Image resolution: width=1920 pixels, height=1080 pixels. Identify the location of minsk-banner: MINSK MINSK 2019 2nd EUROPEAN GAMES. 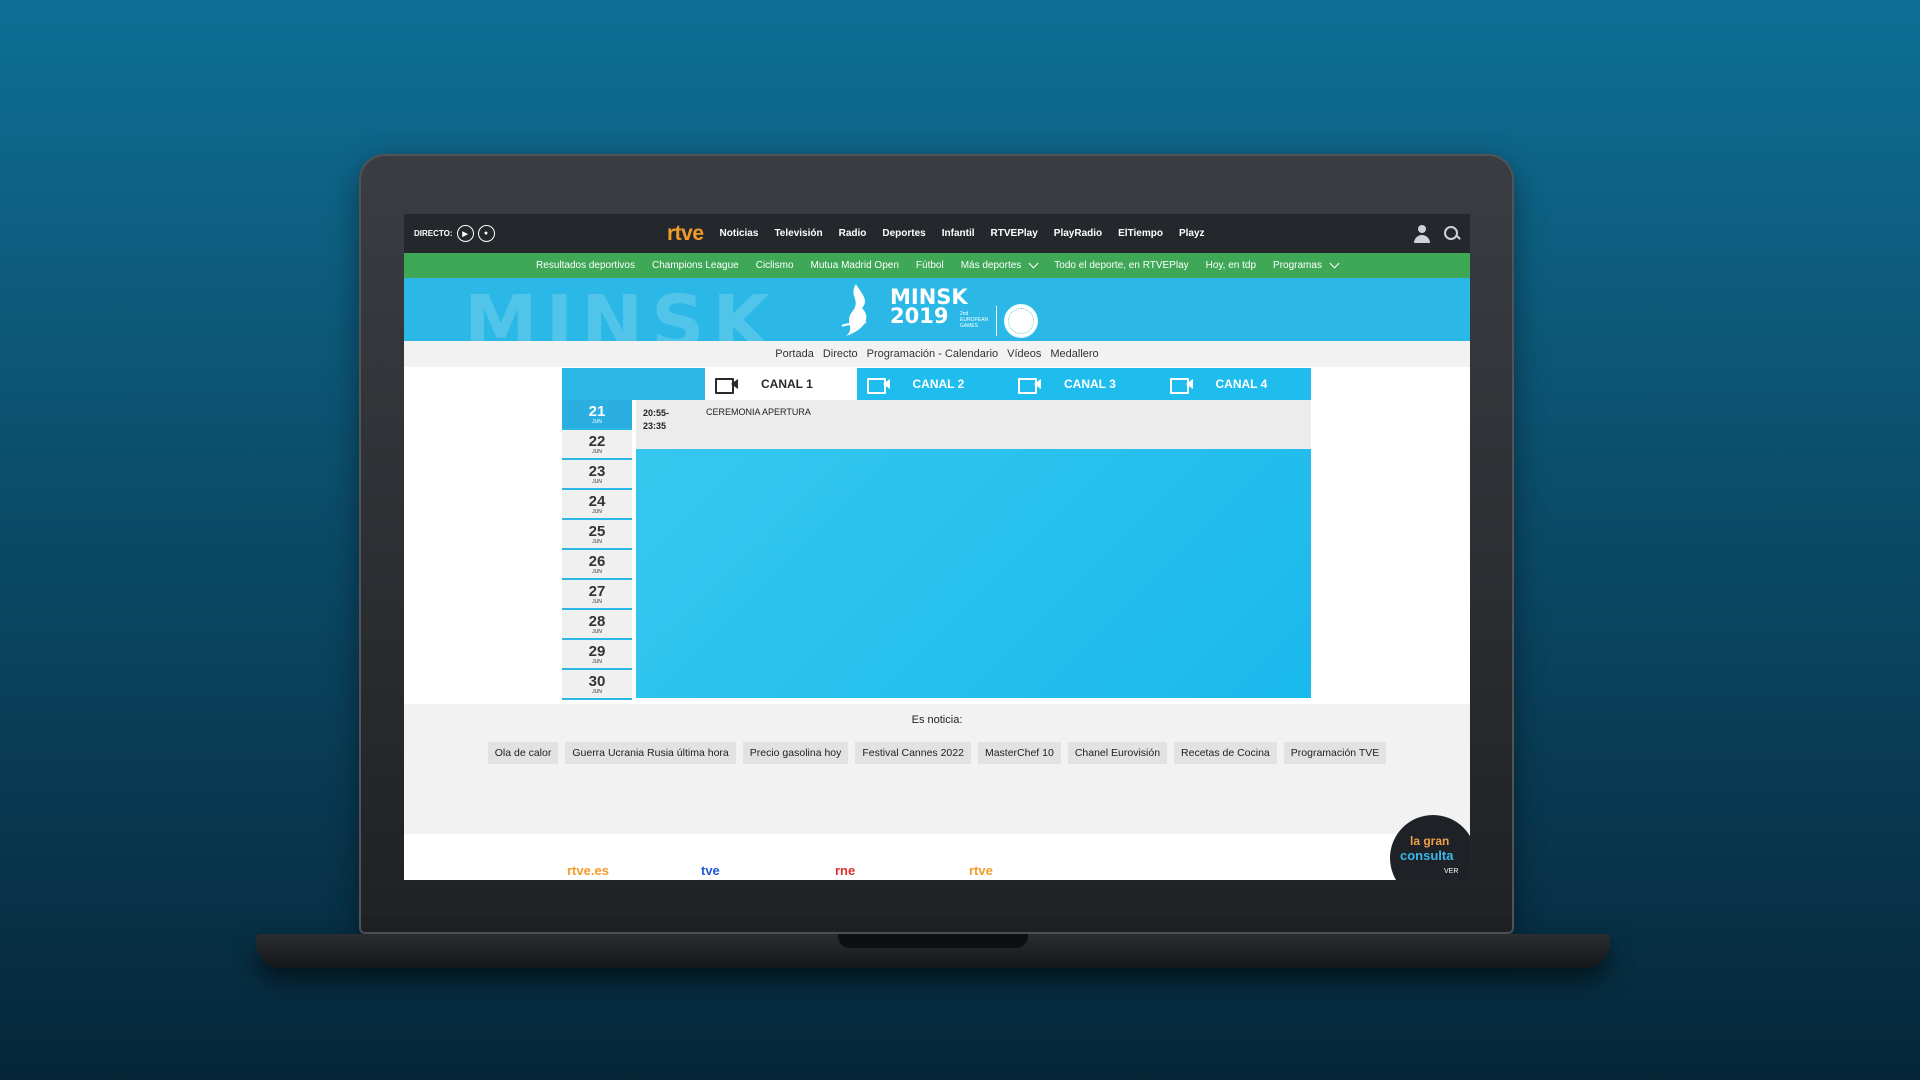
(937, 309).